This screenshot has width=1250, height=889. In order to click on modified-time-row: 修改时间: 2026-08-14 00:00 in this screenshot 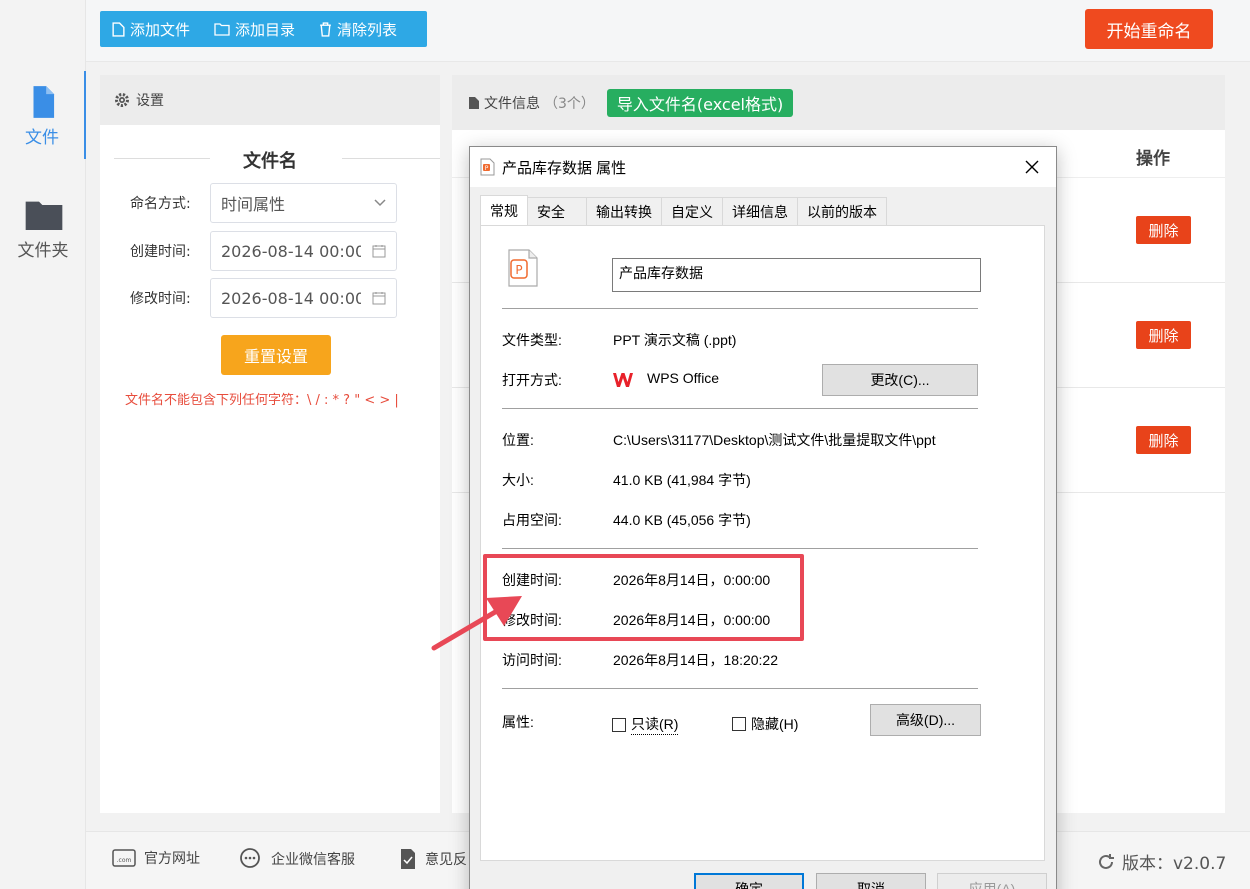, I will do `click(263, 298)`.